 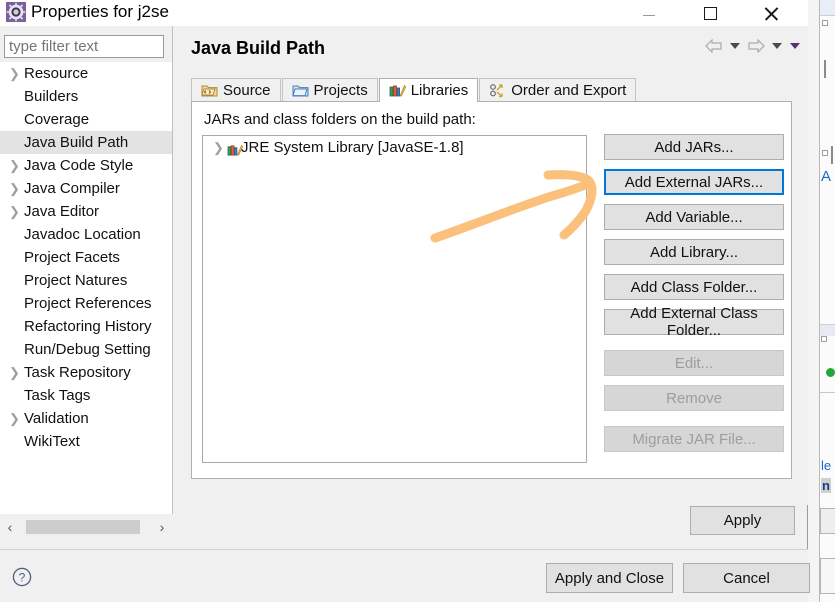 What do you see at coordinates (394, 148) in the screenshot?
I see `list-item: ❯ JRE System Library [JavaSE-1.8]` at bounding box center [394, 148].